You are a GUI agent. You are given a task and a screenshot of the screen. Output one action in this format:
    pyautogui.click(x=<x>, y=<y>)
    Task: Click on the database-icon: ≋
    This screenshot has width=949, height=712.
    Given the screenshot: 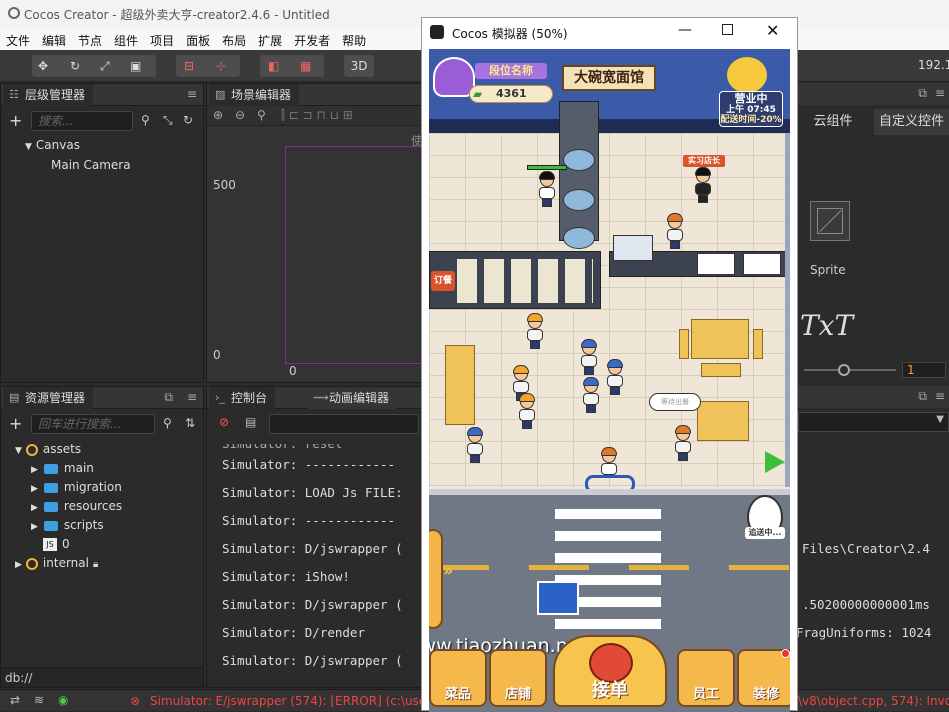 What is the action you would take?
    pyautogui.click(x=39, y=700)
    